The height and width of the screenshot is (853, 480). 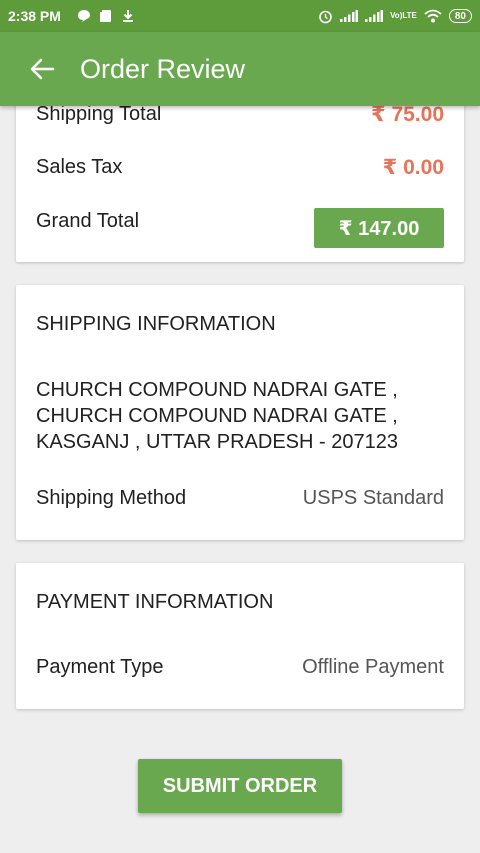 I want to click on back-button, so click(x=42, y=69).